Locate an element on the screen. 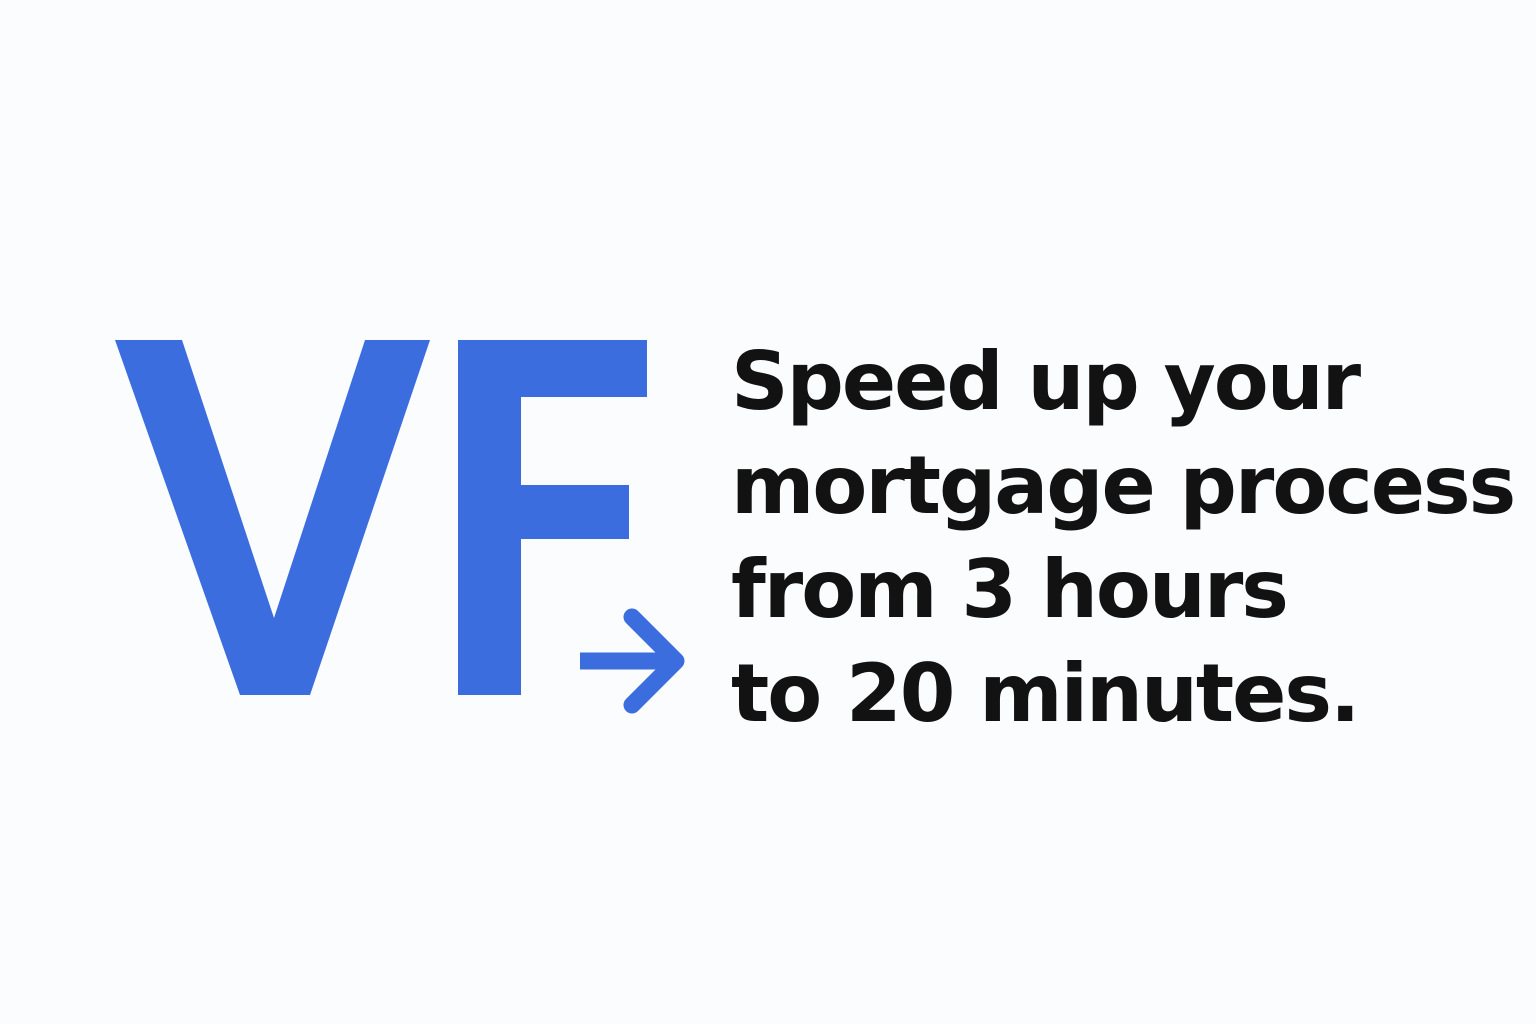  logo-letter-v is located at coordinates (272, 517).